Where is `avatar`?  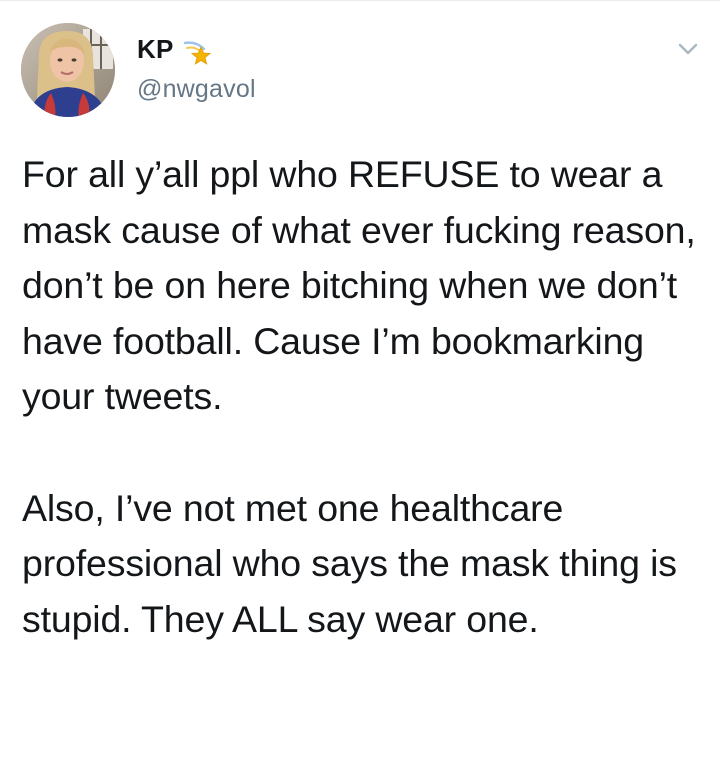
avatar is located at coordinates (68, 70).